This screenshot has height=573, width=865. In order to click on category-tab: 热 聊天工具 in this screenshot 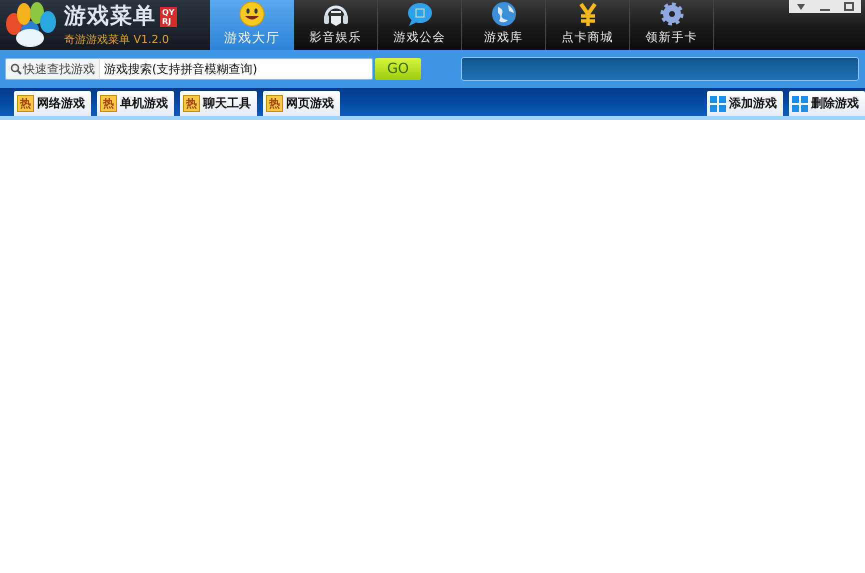, I will do `click(218, 103)`.